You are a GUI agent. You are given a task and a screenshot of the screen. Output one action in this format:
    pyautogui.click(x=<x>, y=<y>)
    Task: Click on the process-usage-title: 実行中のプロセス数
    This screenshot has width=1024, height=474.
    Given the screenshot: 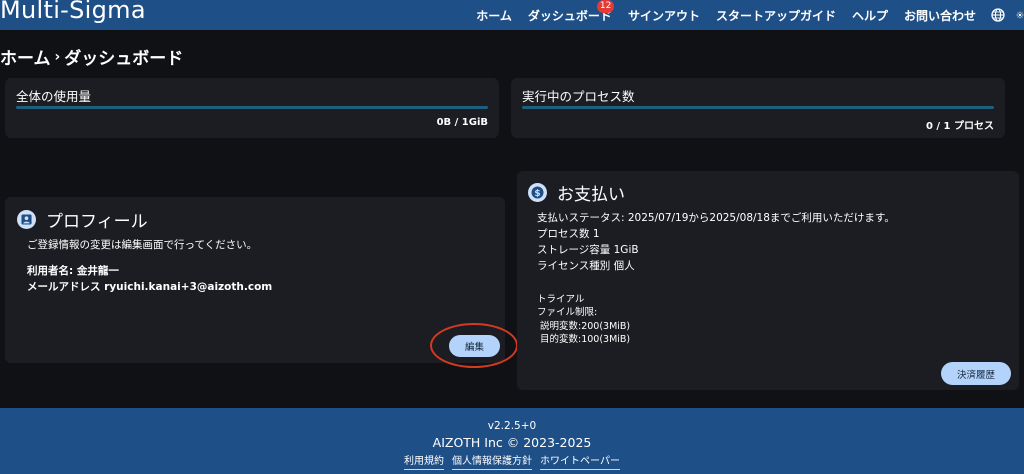 What is the action you would take?
    pyautogui.click(x=578, y=96)
    